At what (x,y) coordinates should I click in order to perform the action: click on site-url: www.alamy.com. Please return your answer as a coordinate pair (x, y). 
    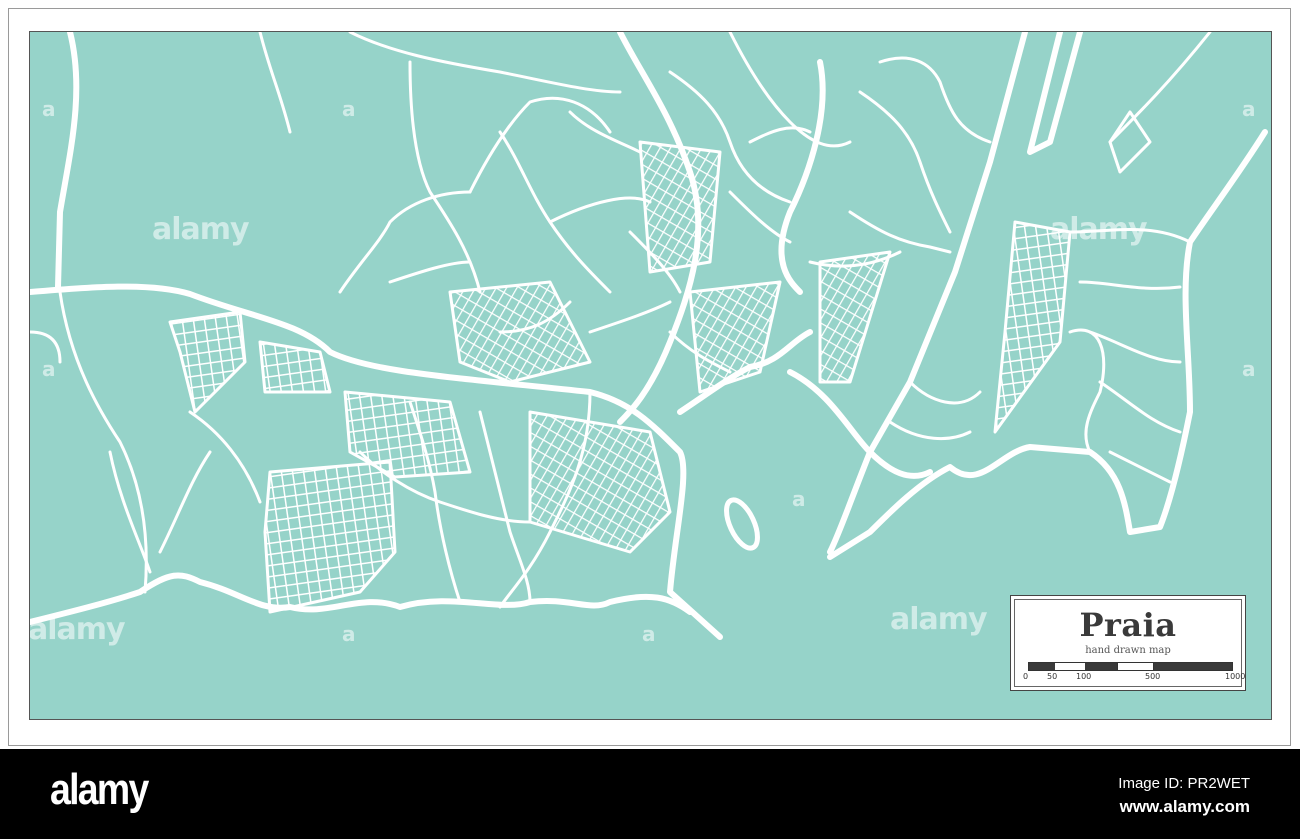
    Looking at the image, I should click on (1185, 807).